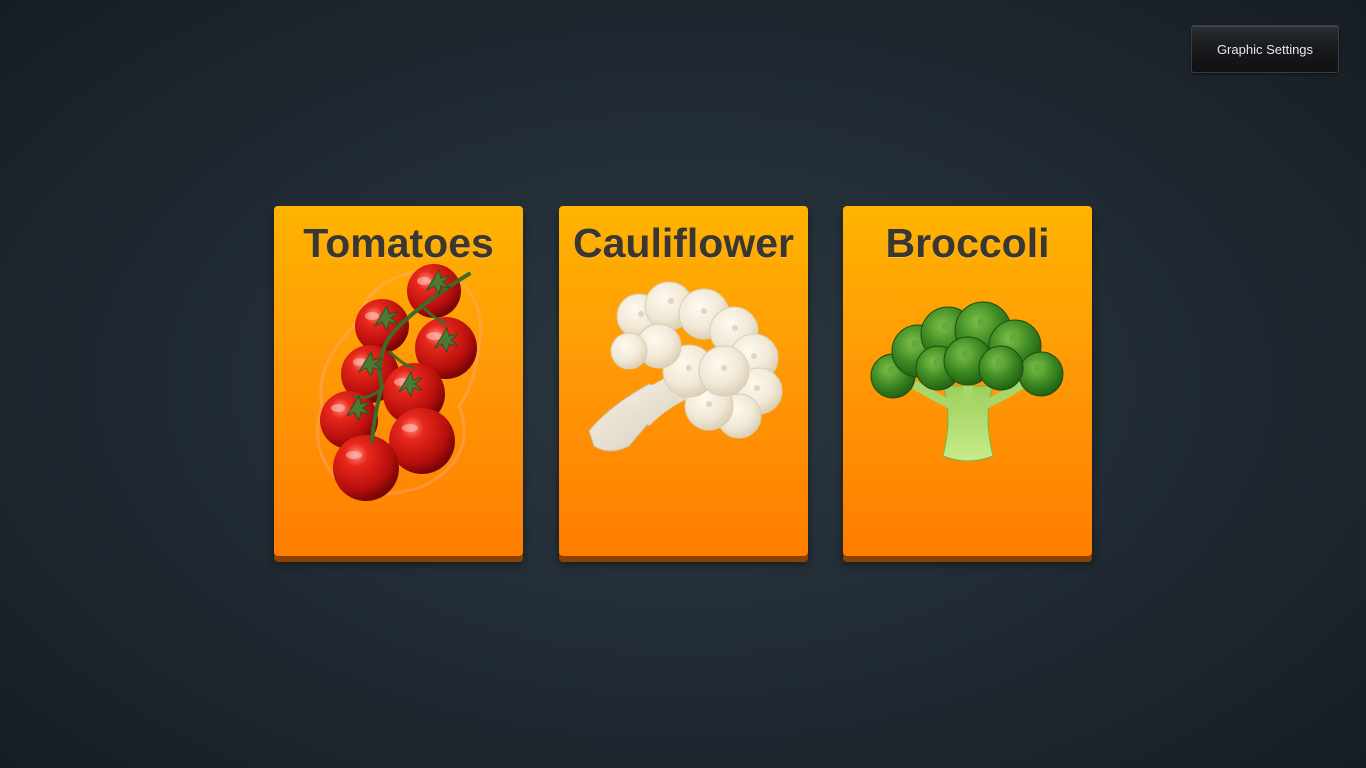  I want to click on tomato-bunch-image, so click(399, 382).